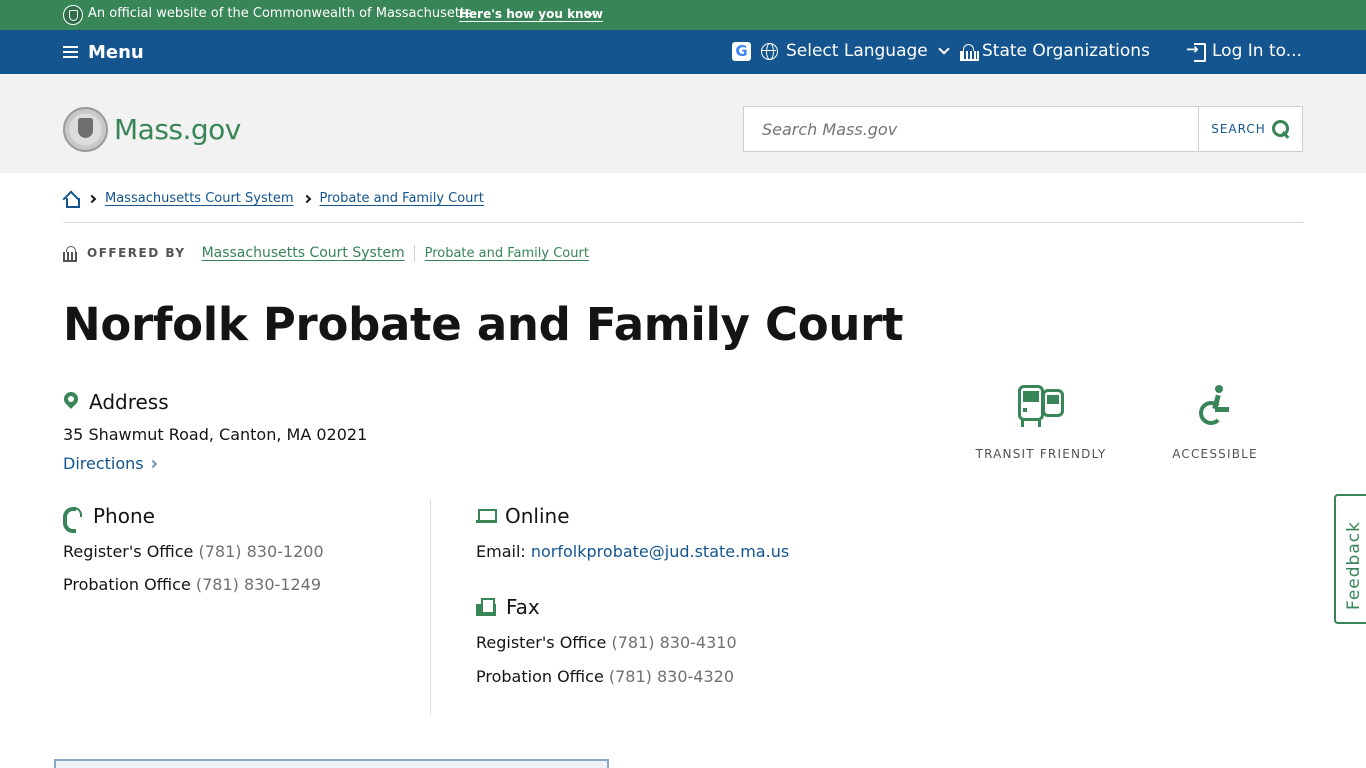  Describe the element at coordinates (73, 15) in the screenshot. I see `state-seal-icon` at that location.